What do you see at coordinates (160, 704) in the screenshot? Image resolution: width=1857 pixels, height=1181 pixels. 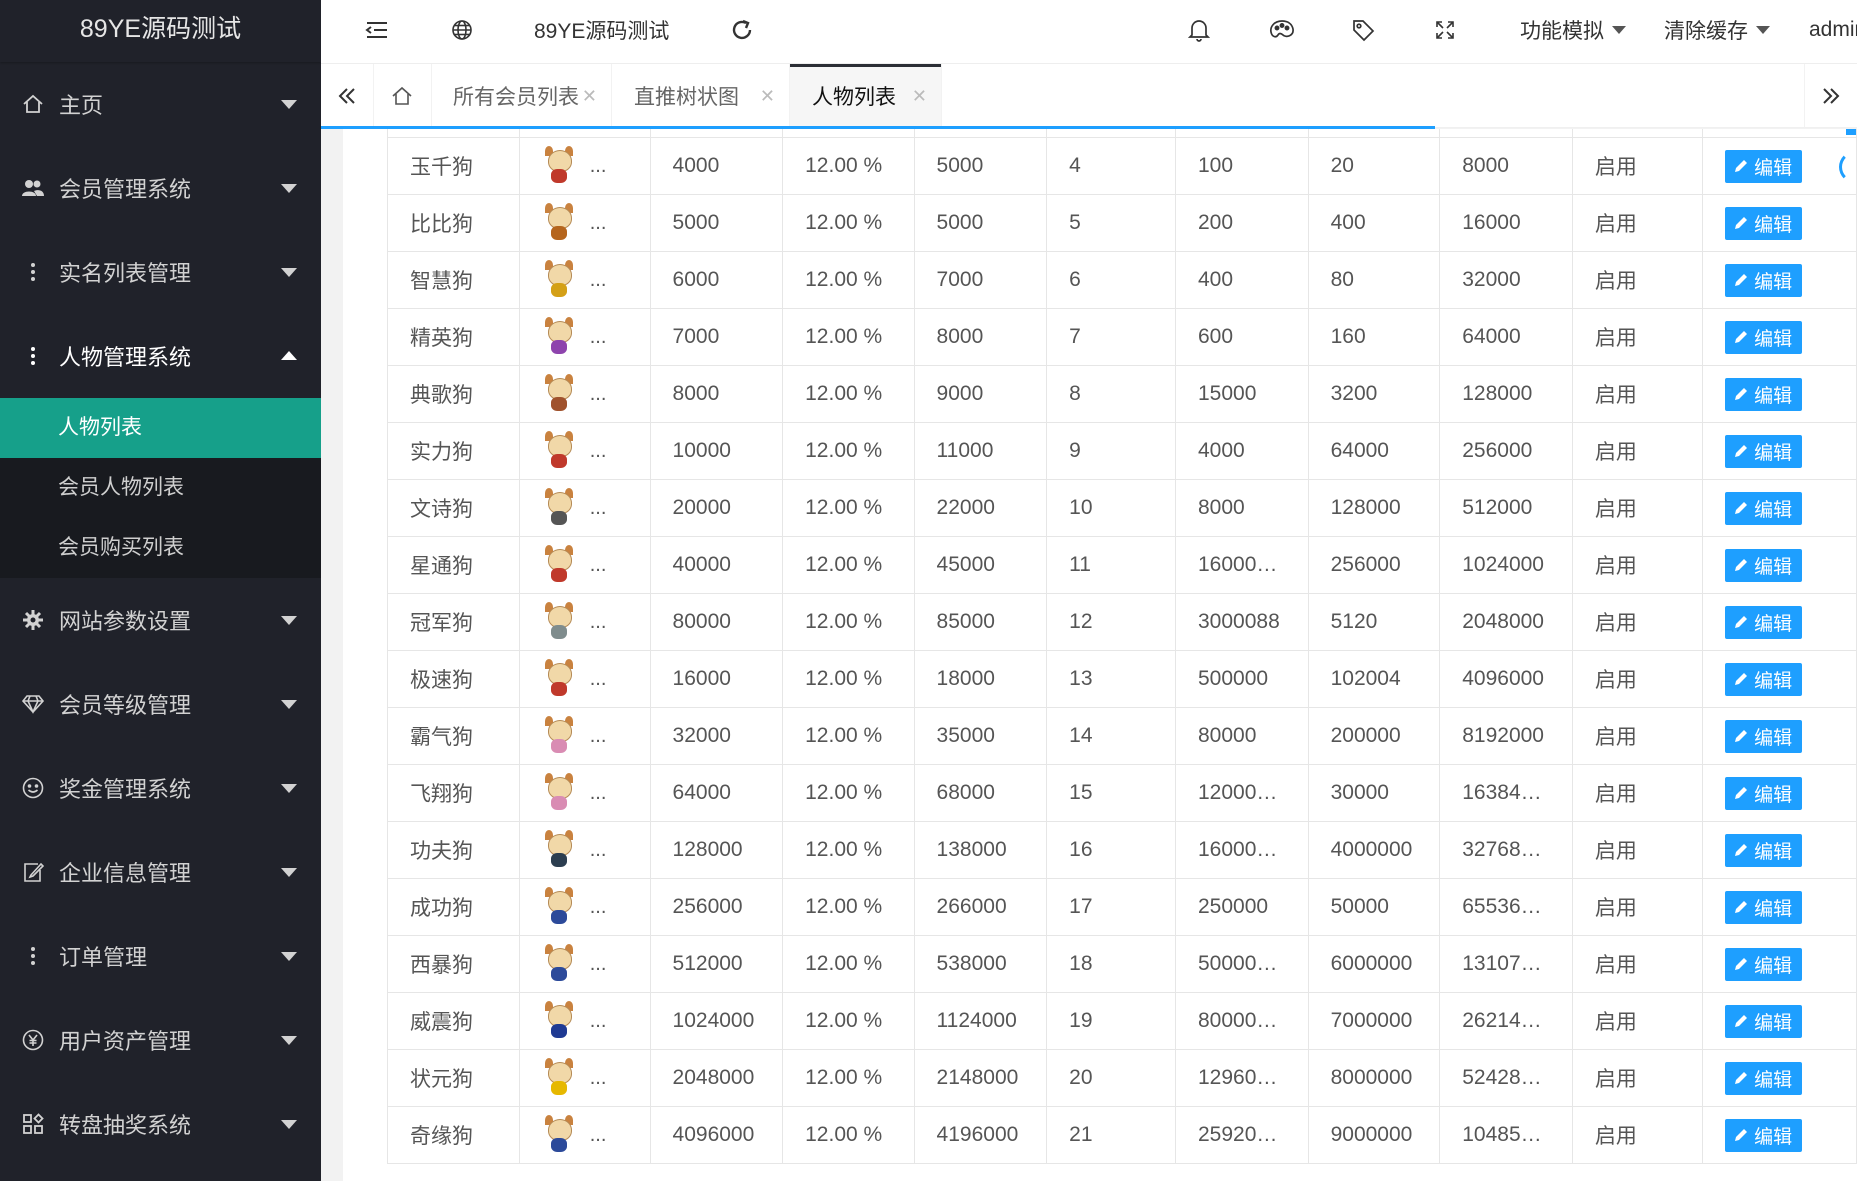 I see `sidebar-item-member-levels: 会员等级管理` at bounding box center [160, 704].